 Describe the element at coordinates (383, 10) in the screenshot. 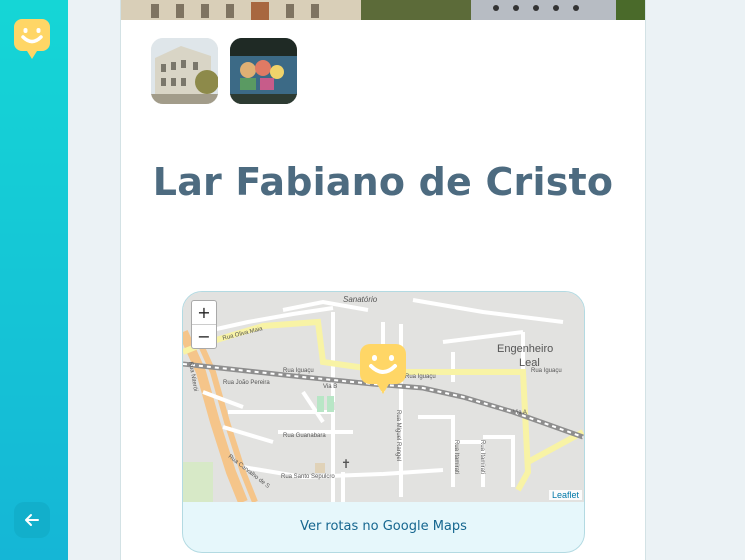

I see `main-photo` at that location.